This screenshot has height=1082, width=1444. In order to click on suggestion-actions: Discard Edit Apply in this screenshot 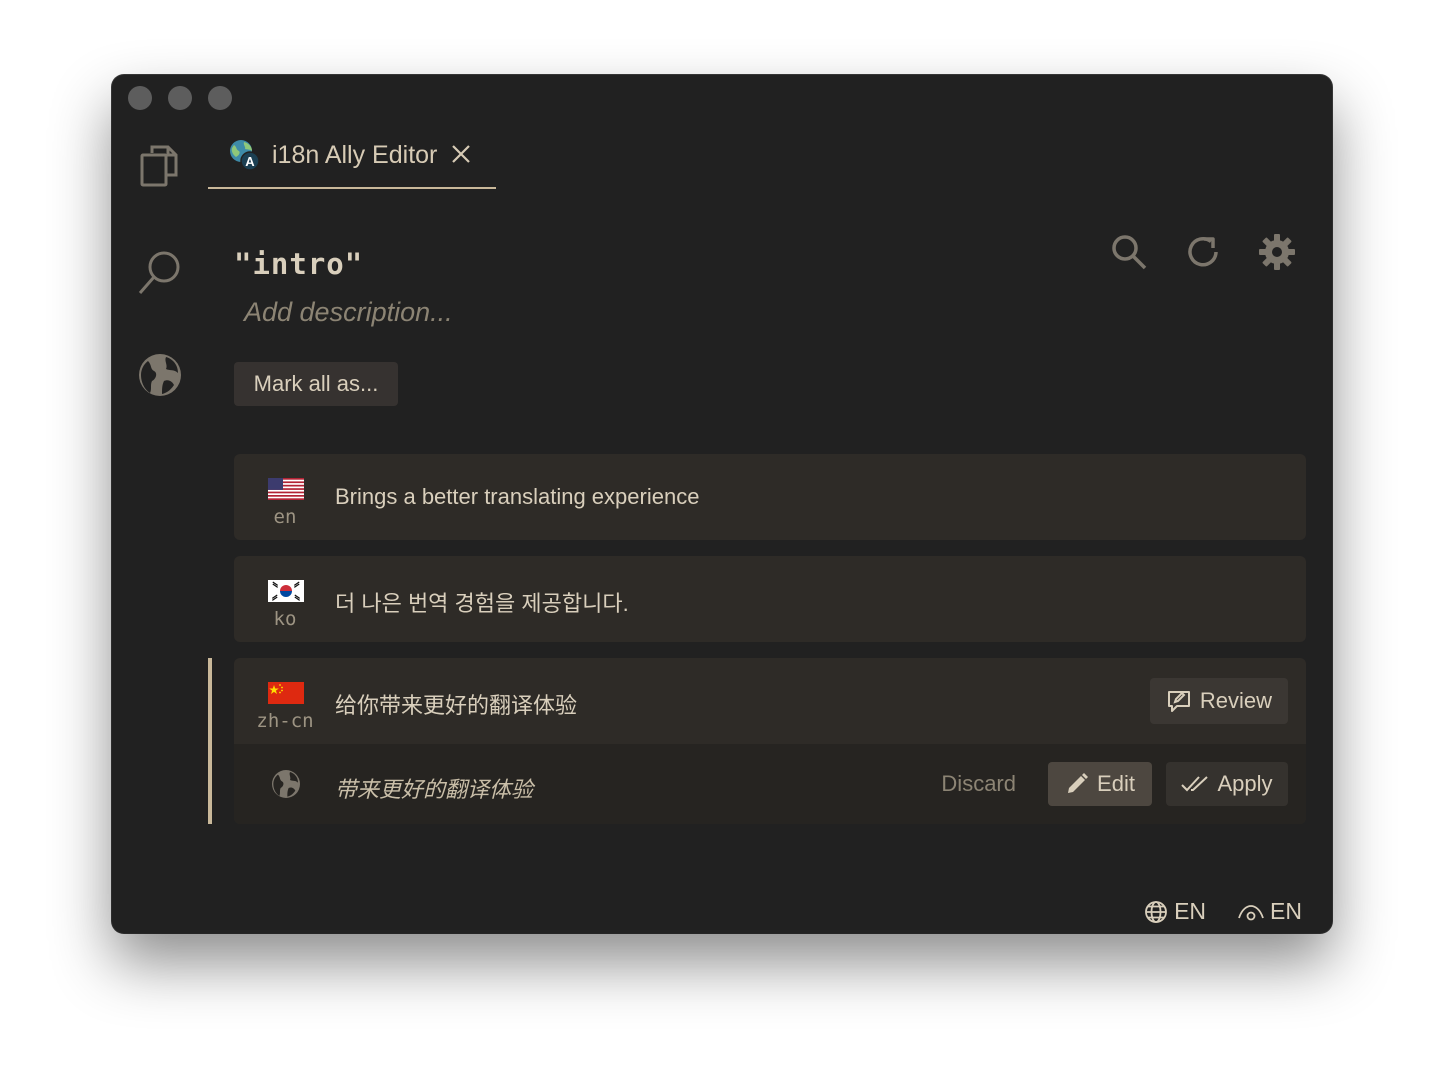, I will do `click(1114, 784)`.